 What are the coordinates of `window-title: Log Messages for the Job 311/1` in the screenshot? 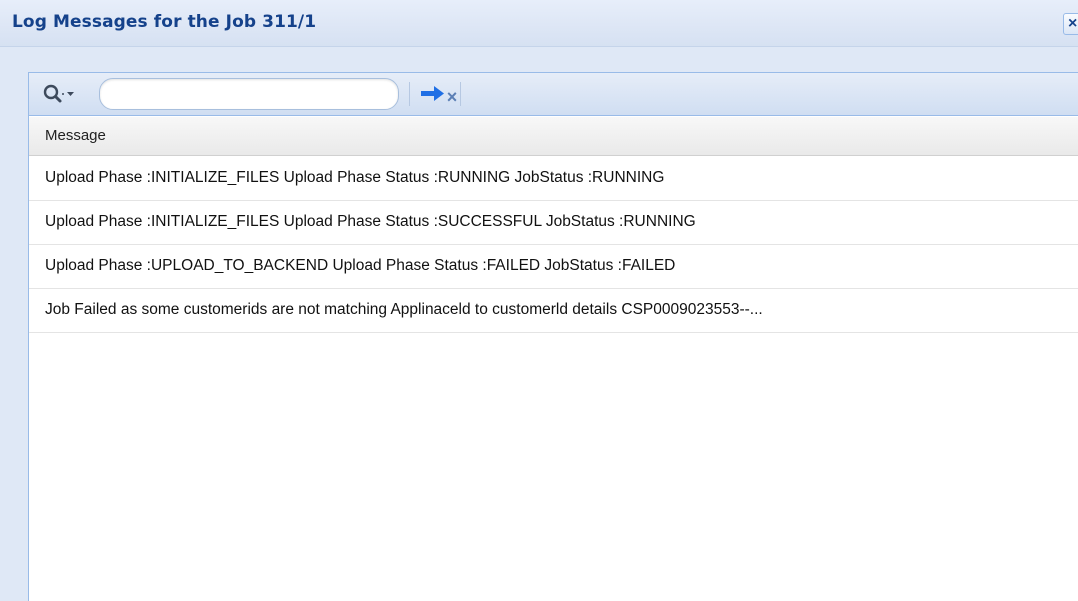 It's located at (164, 22).